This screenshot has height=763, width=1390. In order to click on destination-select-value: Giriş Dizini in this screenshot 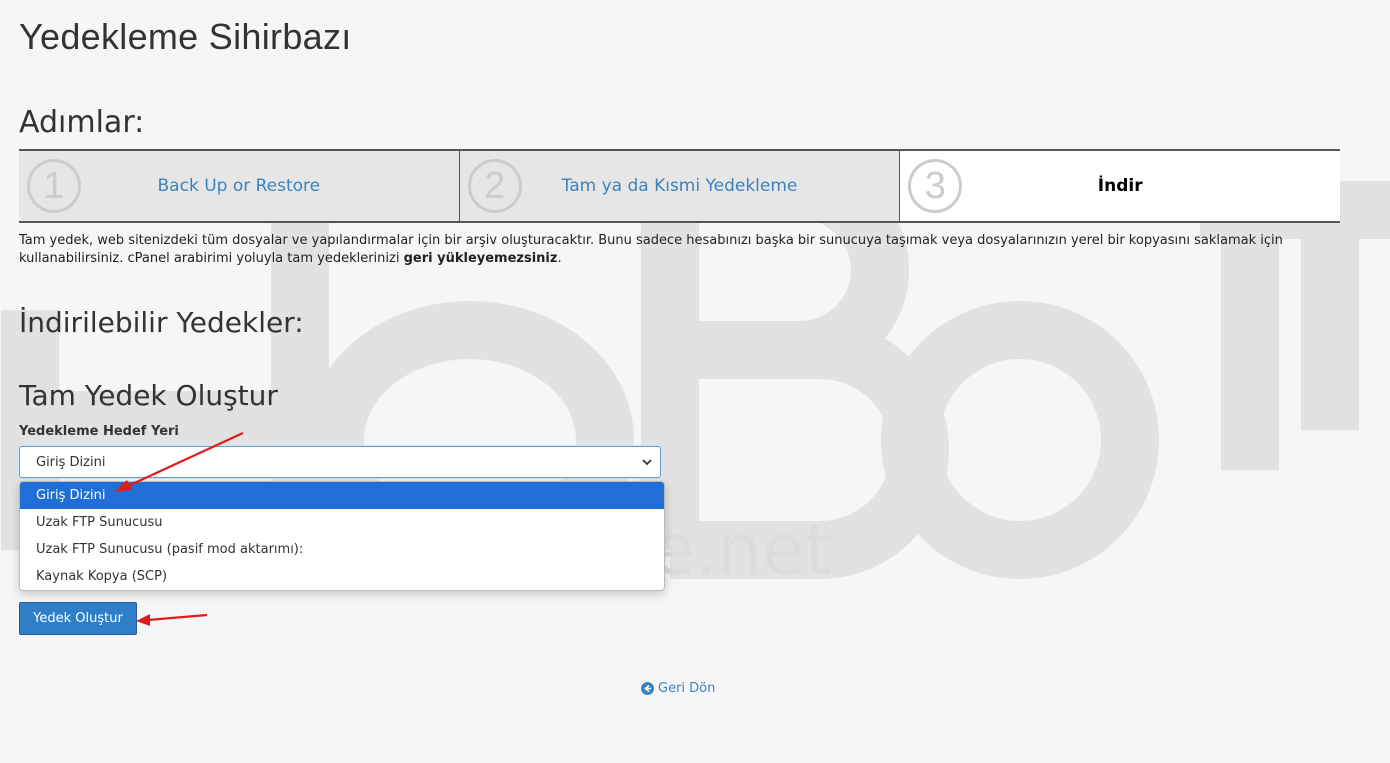, I will do `click(71, 462)`.